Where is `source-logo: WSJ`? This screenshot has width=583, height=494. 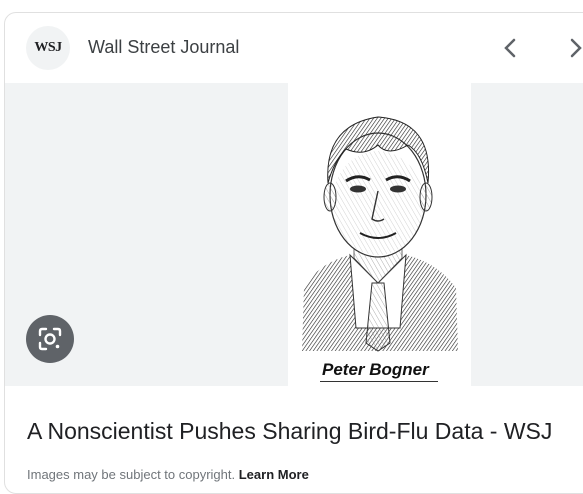
source-logo: WSJ is located at coordinates (48, 48).